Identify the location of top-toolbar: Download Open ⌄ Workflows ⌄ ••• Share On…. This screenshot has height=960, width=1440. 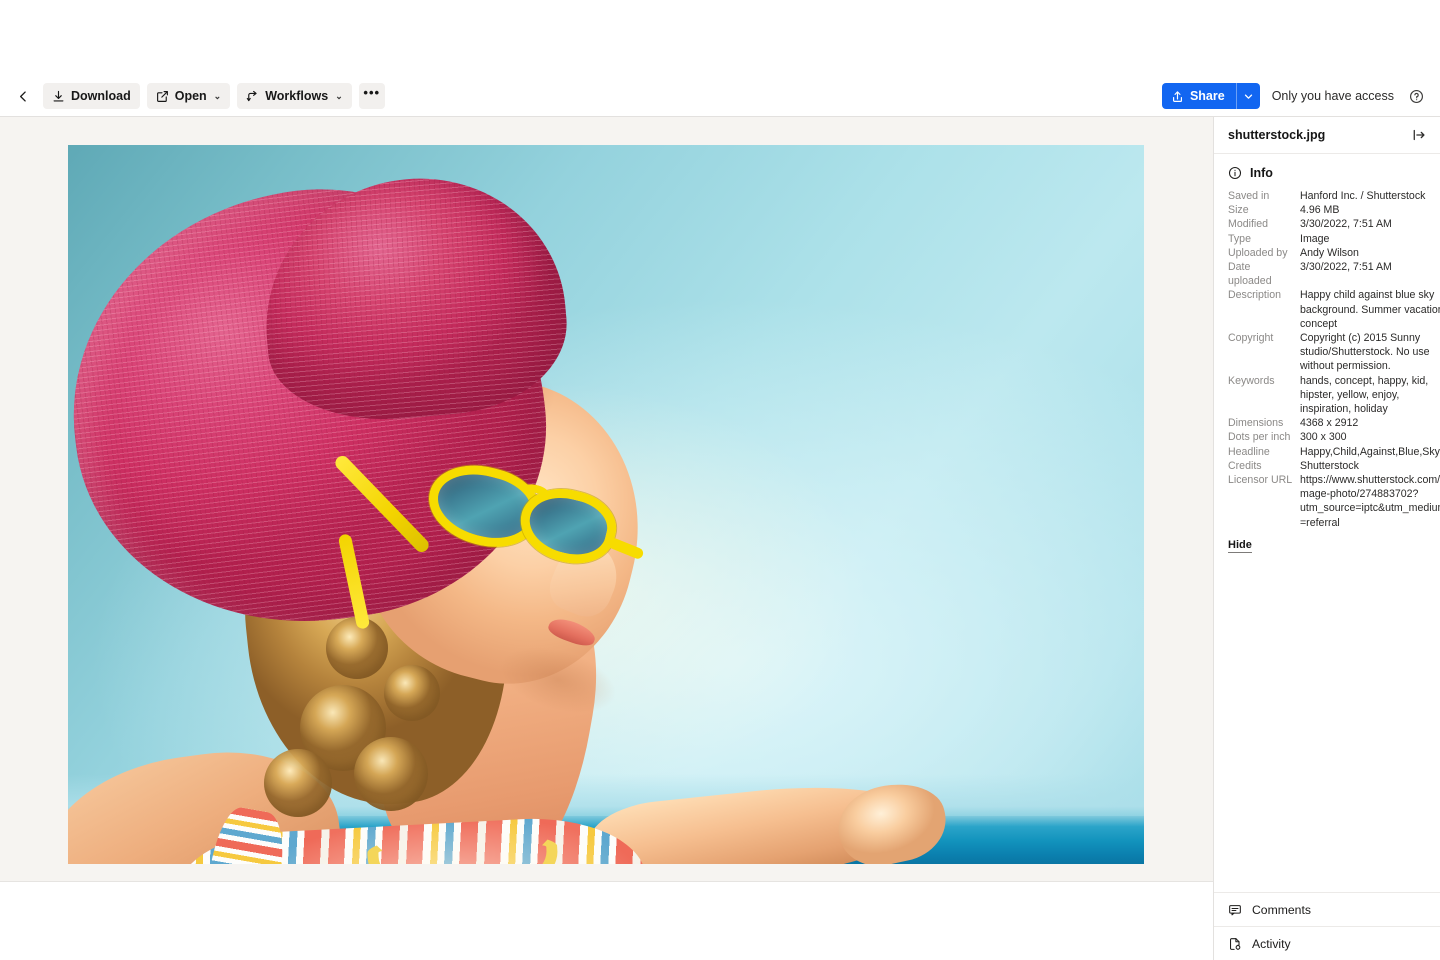
(720, 96).